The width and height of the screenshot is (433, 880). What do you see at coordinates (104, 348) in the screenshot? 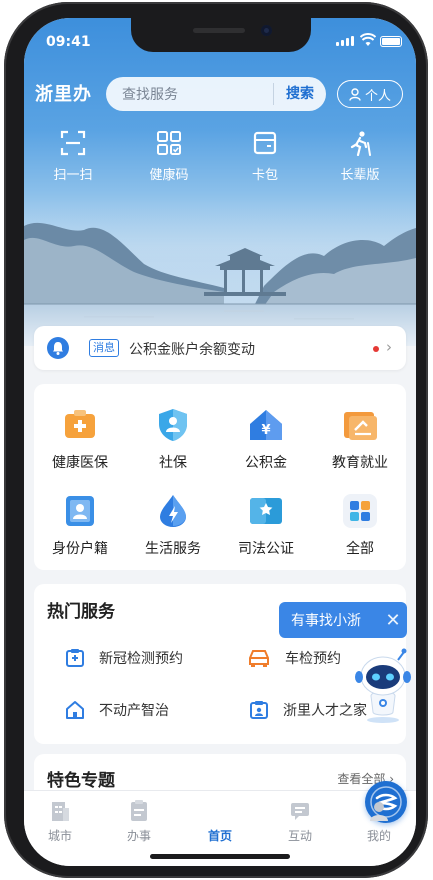
I see `message-tag: 消息` at bounding box center [104, 348].